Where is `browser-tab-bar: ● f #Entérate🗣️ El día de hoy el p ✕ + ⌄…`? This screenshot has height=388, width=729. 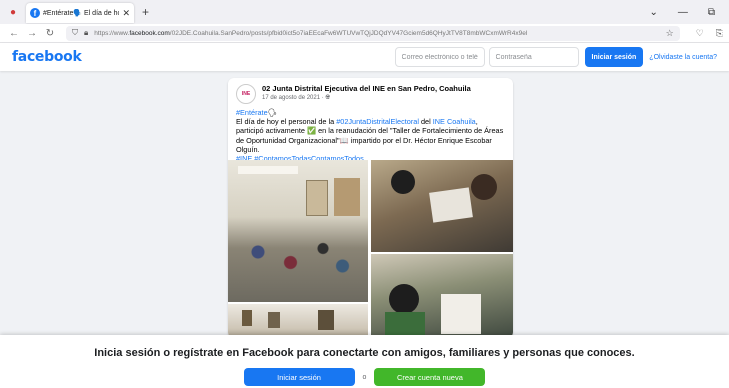
browser-tab-bar: ● f #Entérate🗣️ El día de hoy el p ✕ + ⌄… is located at coordinates (364, 12).